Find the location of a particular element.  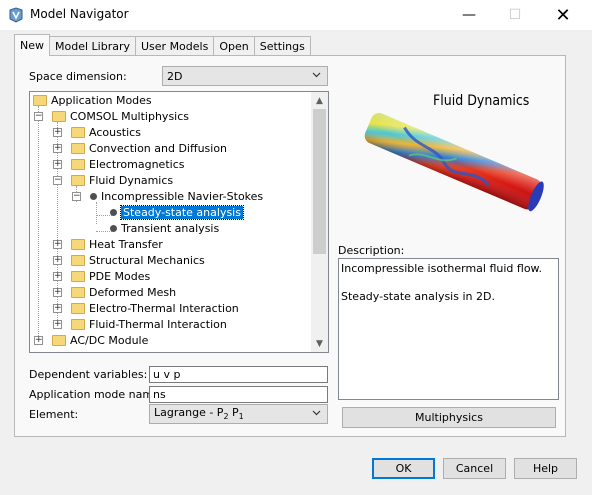

fluid-dynamics-preview-image is located at coordinates (454, 162).